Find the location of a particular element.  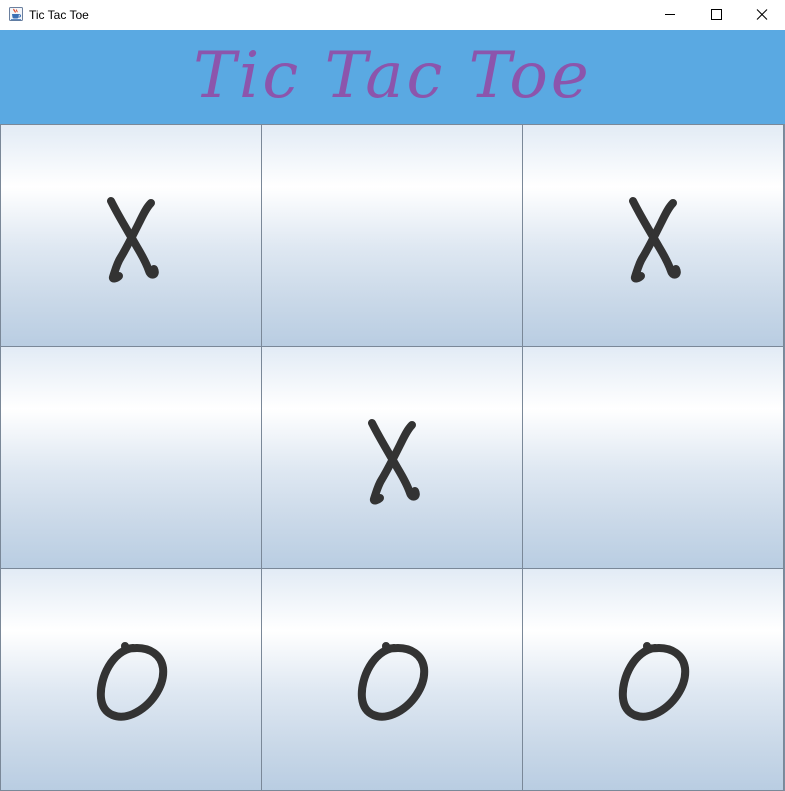

maximize-icon is located at coordinates (716, 14).